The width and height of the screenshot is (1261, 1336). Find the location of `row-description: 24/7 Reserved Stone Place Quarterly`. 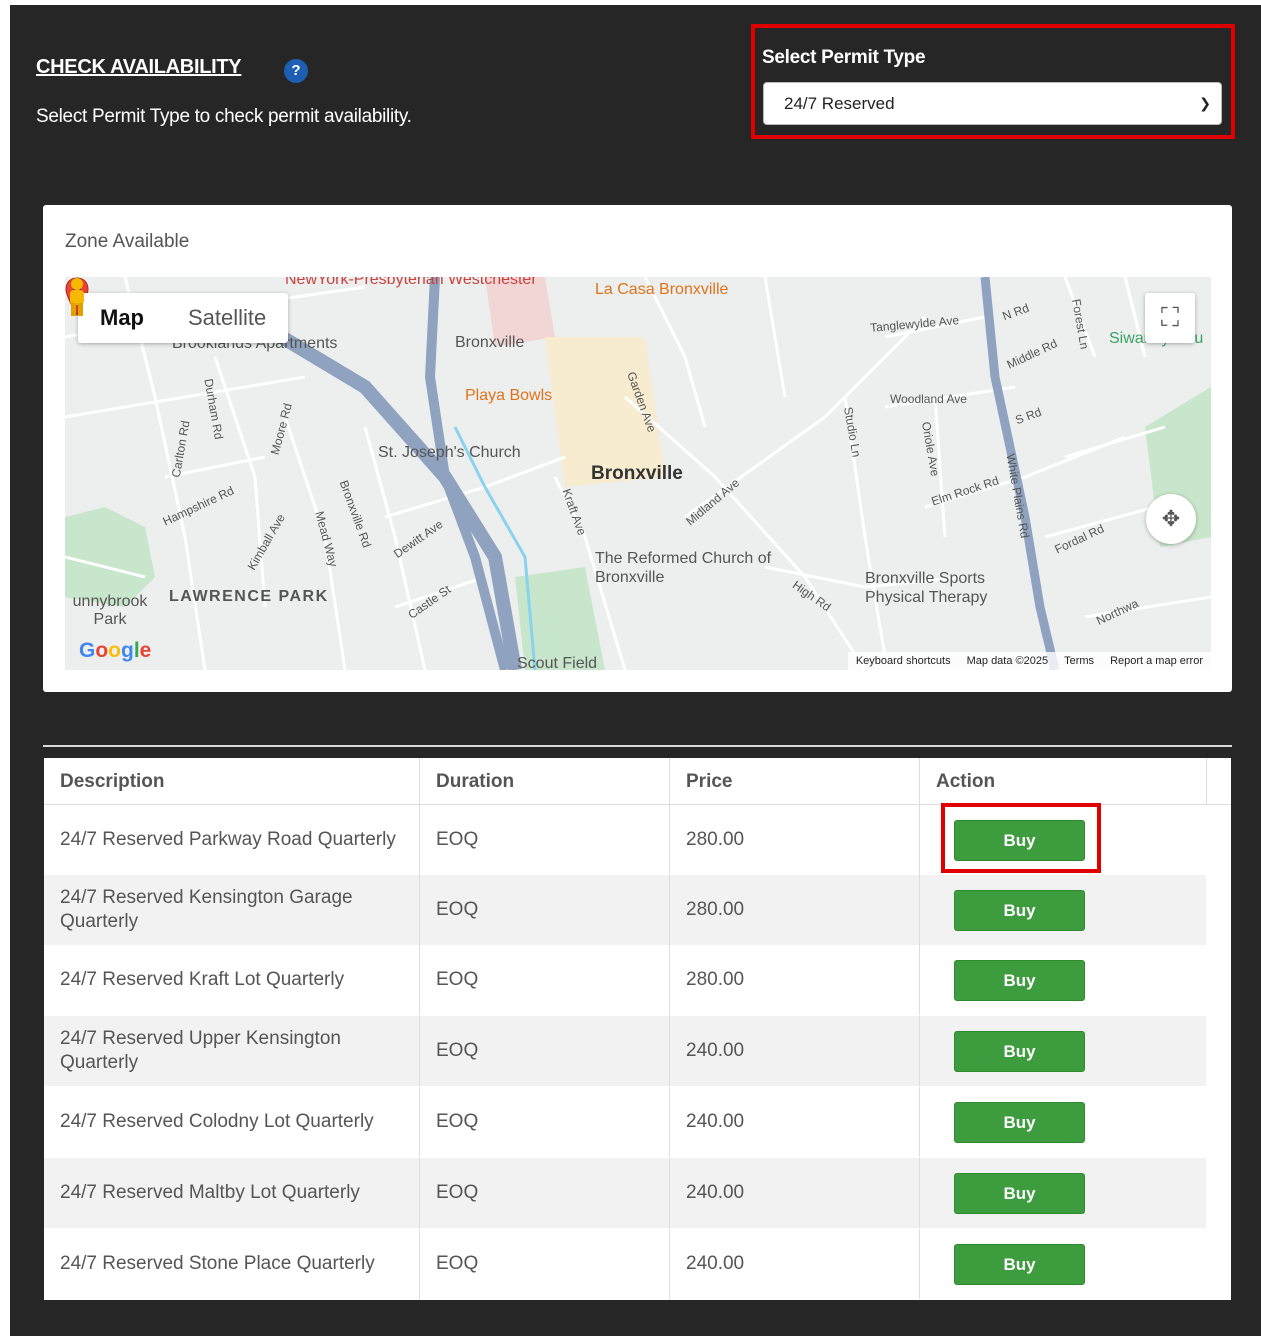

row-description: 24/7 Reserved Stone Place Quarterly is located at coordinates (232, 1264).